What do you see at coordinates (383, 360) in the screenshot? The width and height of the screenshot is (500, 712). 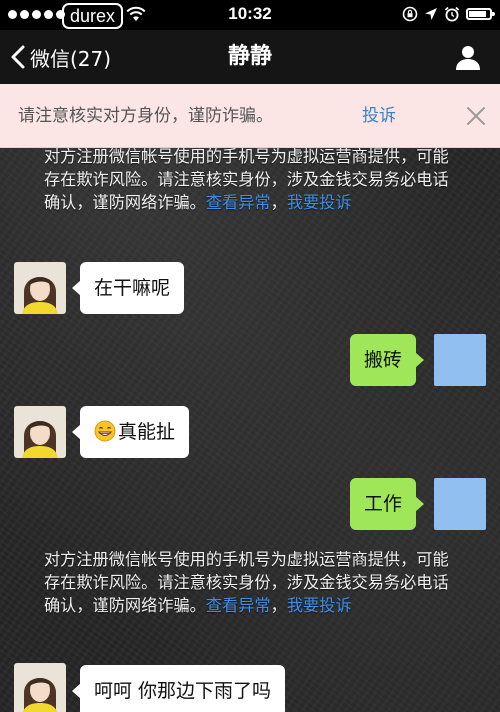 I see `message-text: 搬砖` at bounding box center [383, 360].